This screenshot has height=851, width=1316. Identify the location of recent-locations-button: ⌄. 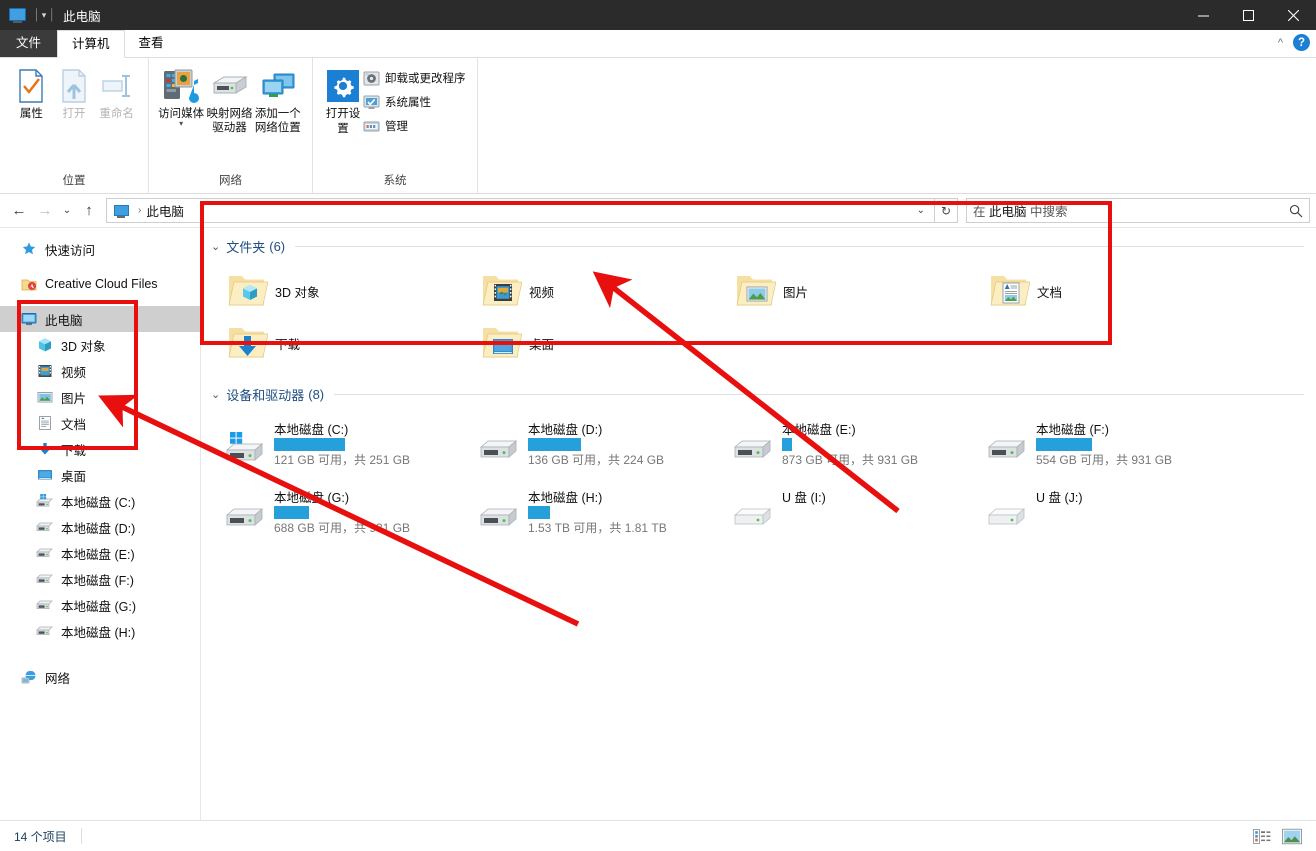
(67, 211).